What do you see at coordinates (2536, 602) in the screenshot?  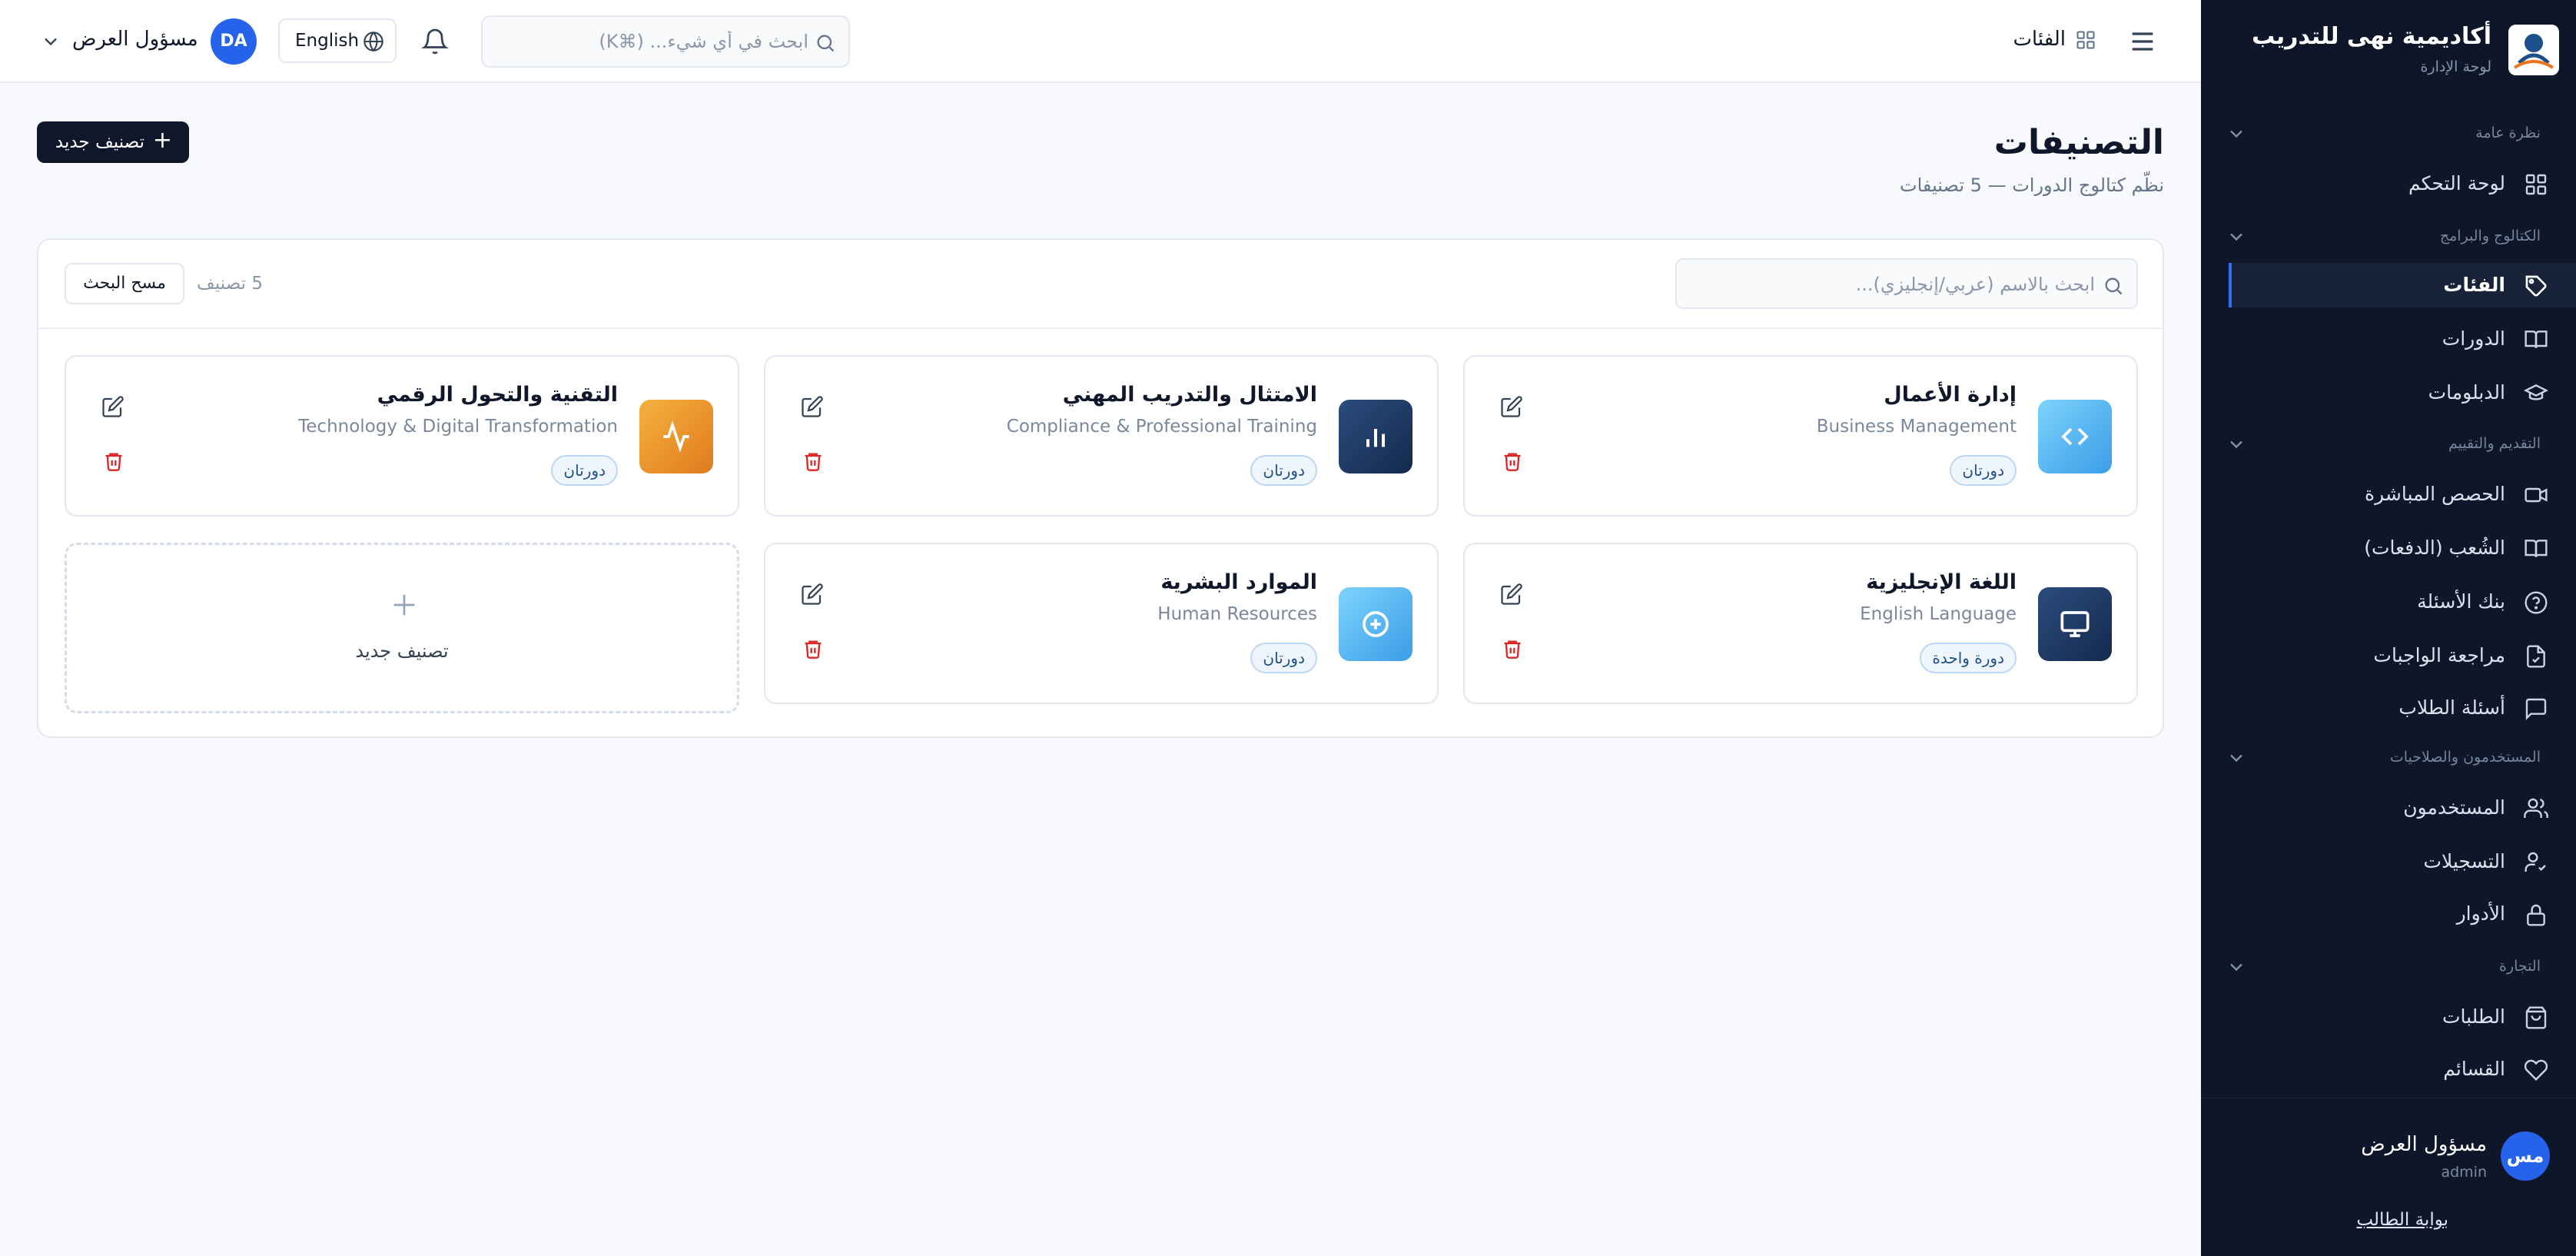 I see `help-circle-icon` at bounding box center [2536, 602].